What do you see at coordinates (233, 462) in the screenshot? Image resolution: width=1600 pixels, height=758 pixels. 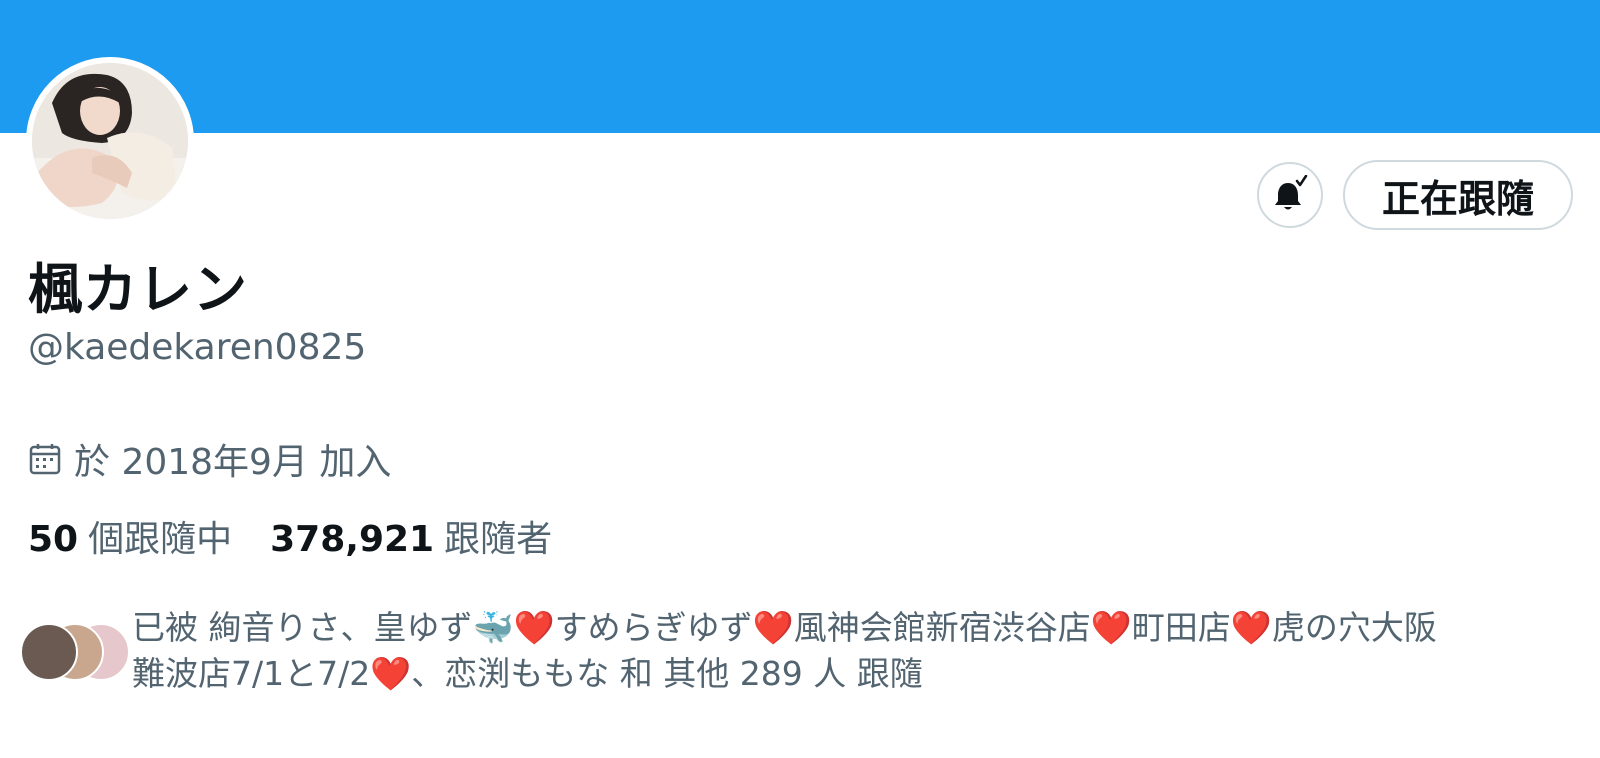 I see `join-date-text: 於 2018年9月 加入` at bounding box center [233, 462].